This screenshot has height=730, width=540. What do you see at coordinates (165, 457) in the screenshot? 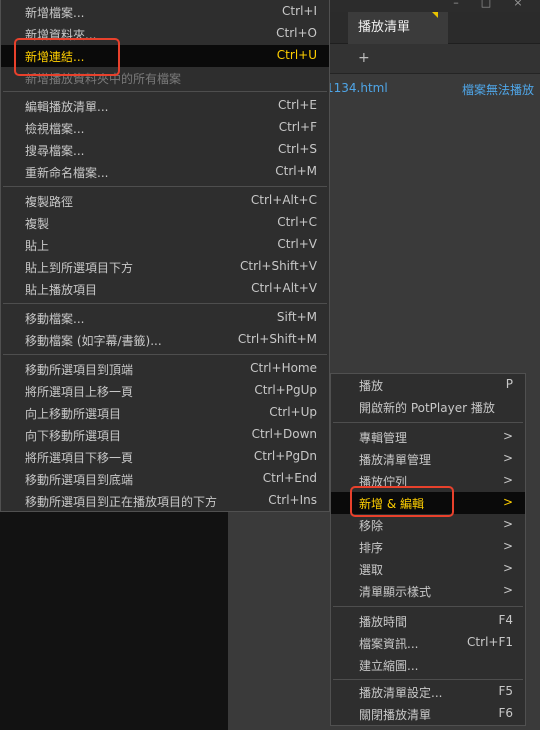
I see `menu-item-page-down: 將所選項目下移一頁 Ctrl+PgDn` at bounding box center [165, 457].